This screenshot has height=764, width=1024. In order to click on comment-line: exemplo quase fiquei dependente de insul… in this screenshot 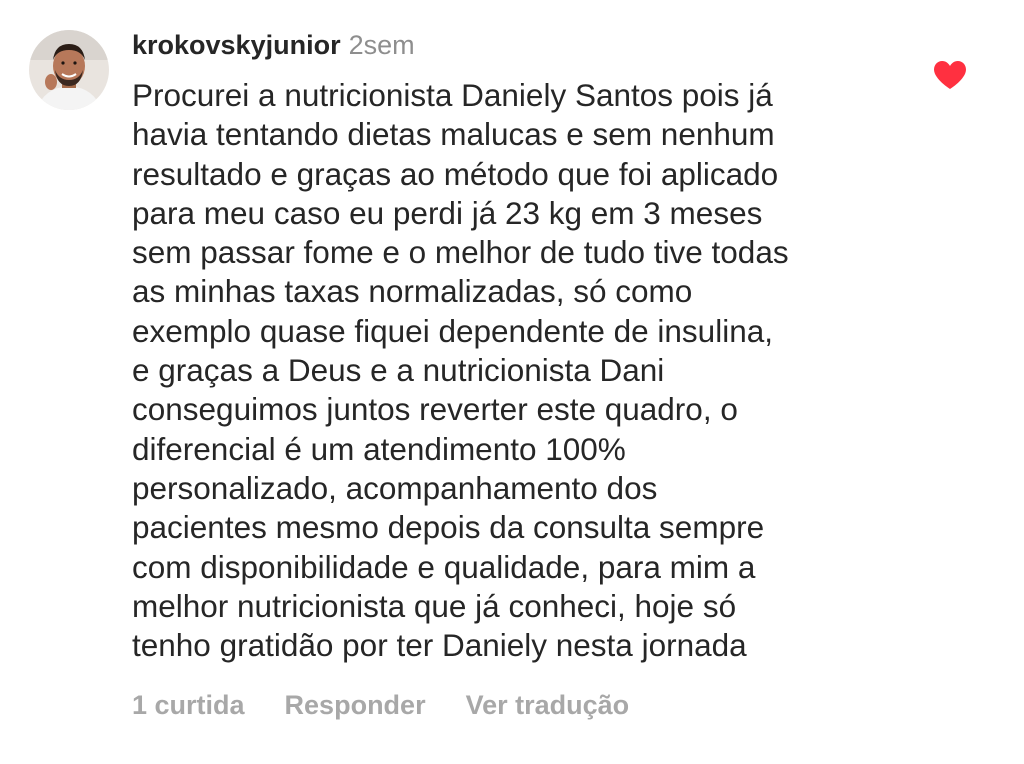, I will do `click(452, 330)`.